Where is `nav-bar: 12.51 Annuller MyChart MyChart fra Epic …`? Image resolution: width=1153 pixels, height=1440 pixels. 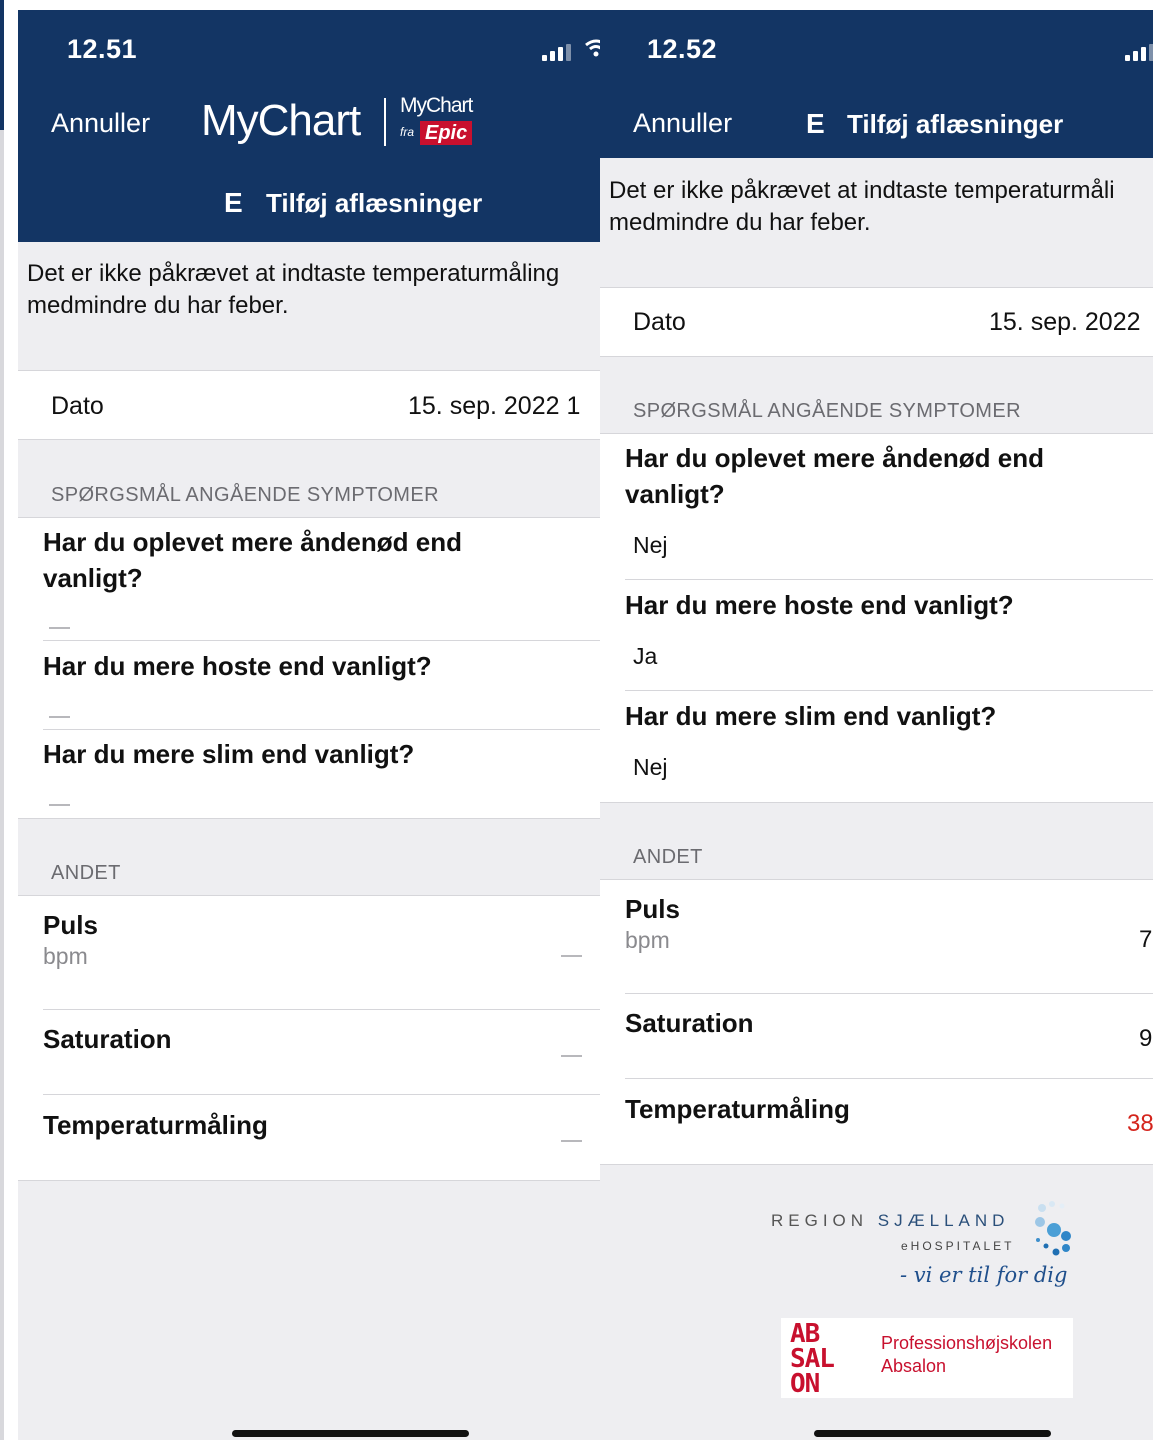
nav-bar: 12.51 Annuller MyChart MyChart fra Epic … is located at coordinates (309, 126).